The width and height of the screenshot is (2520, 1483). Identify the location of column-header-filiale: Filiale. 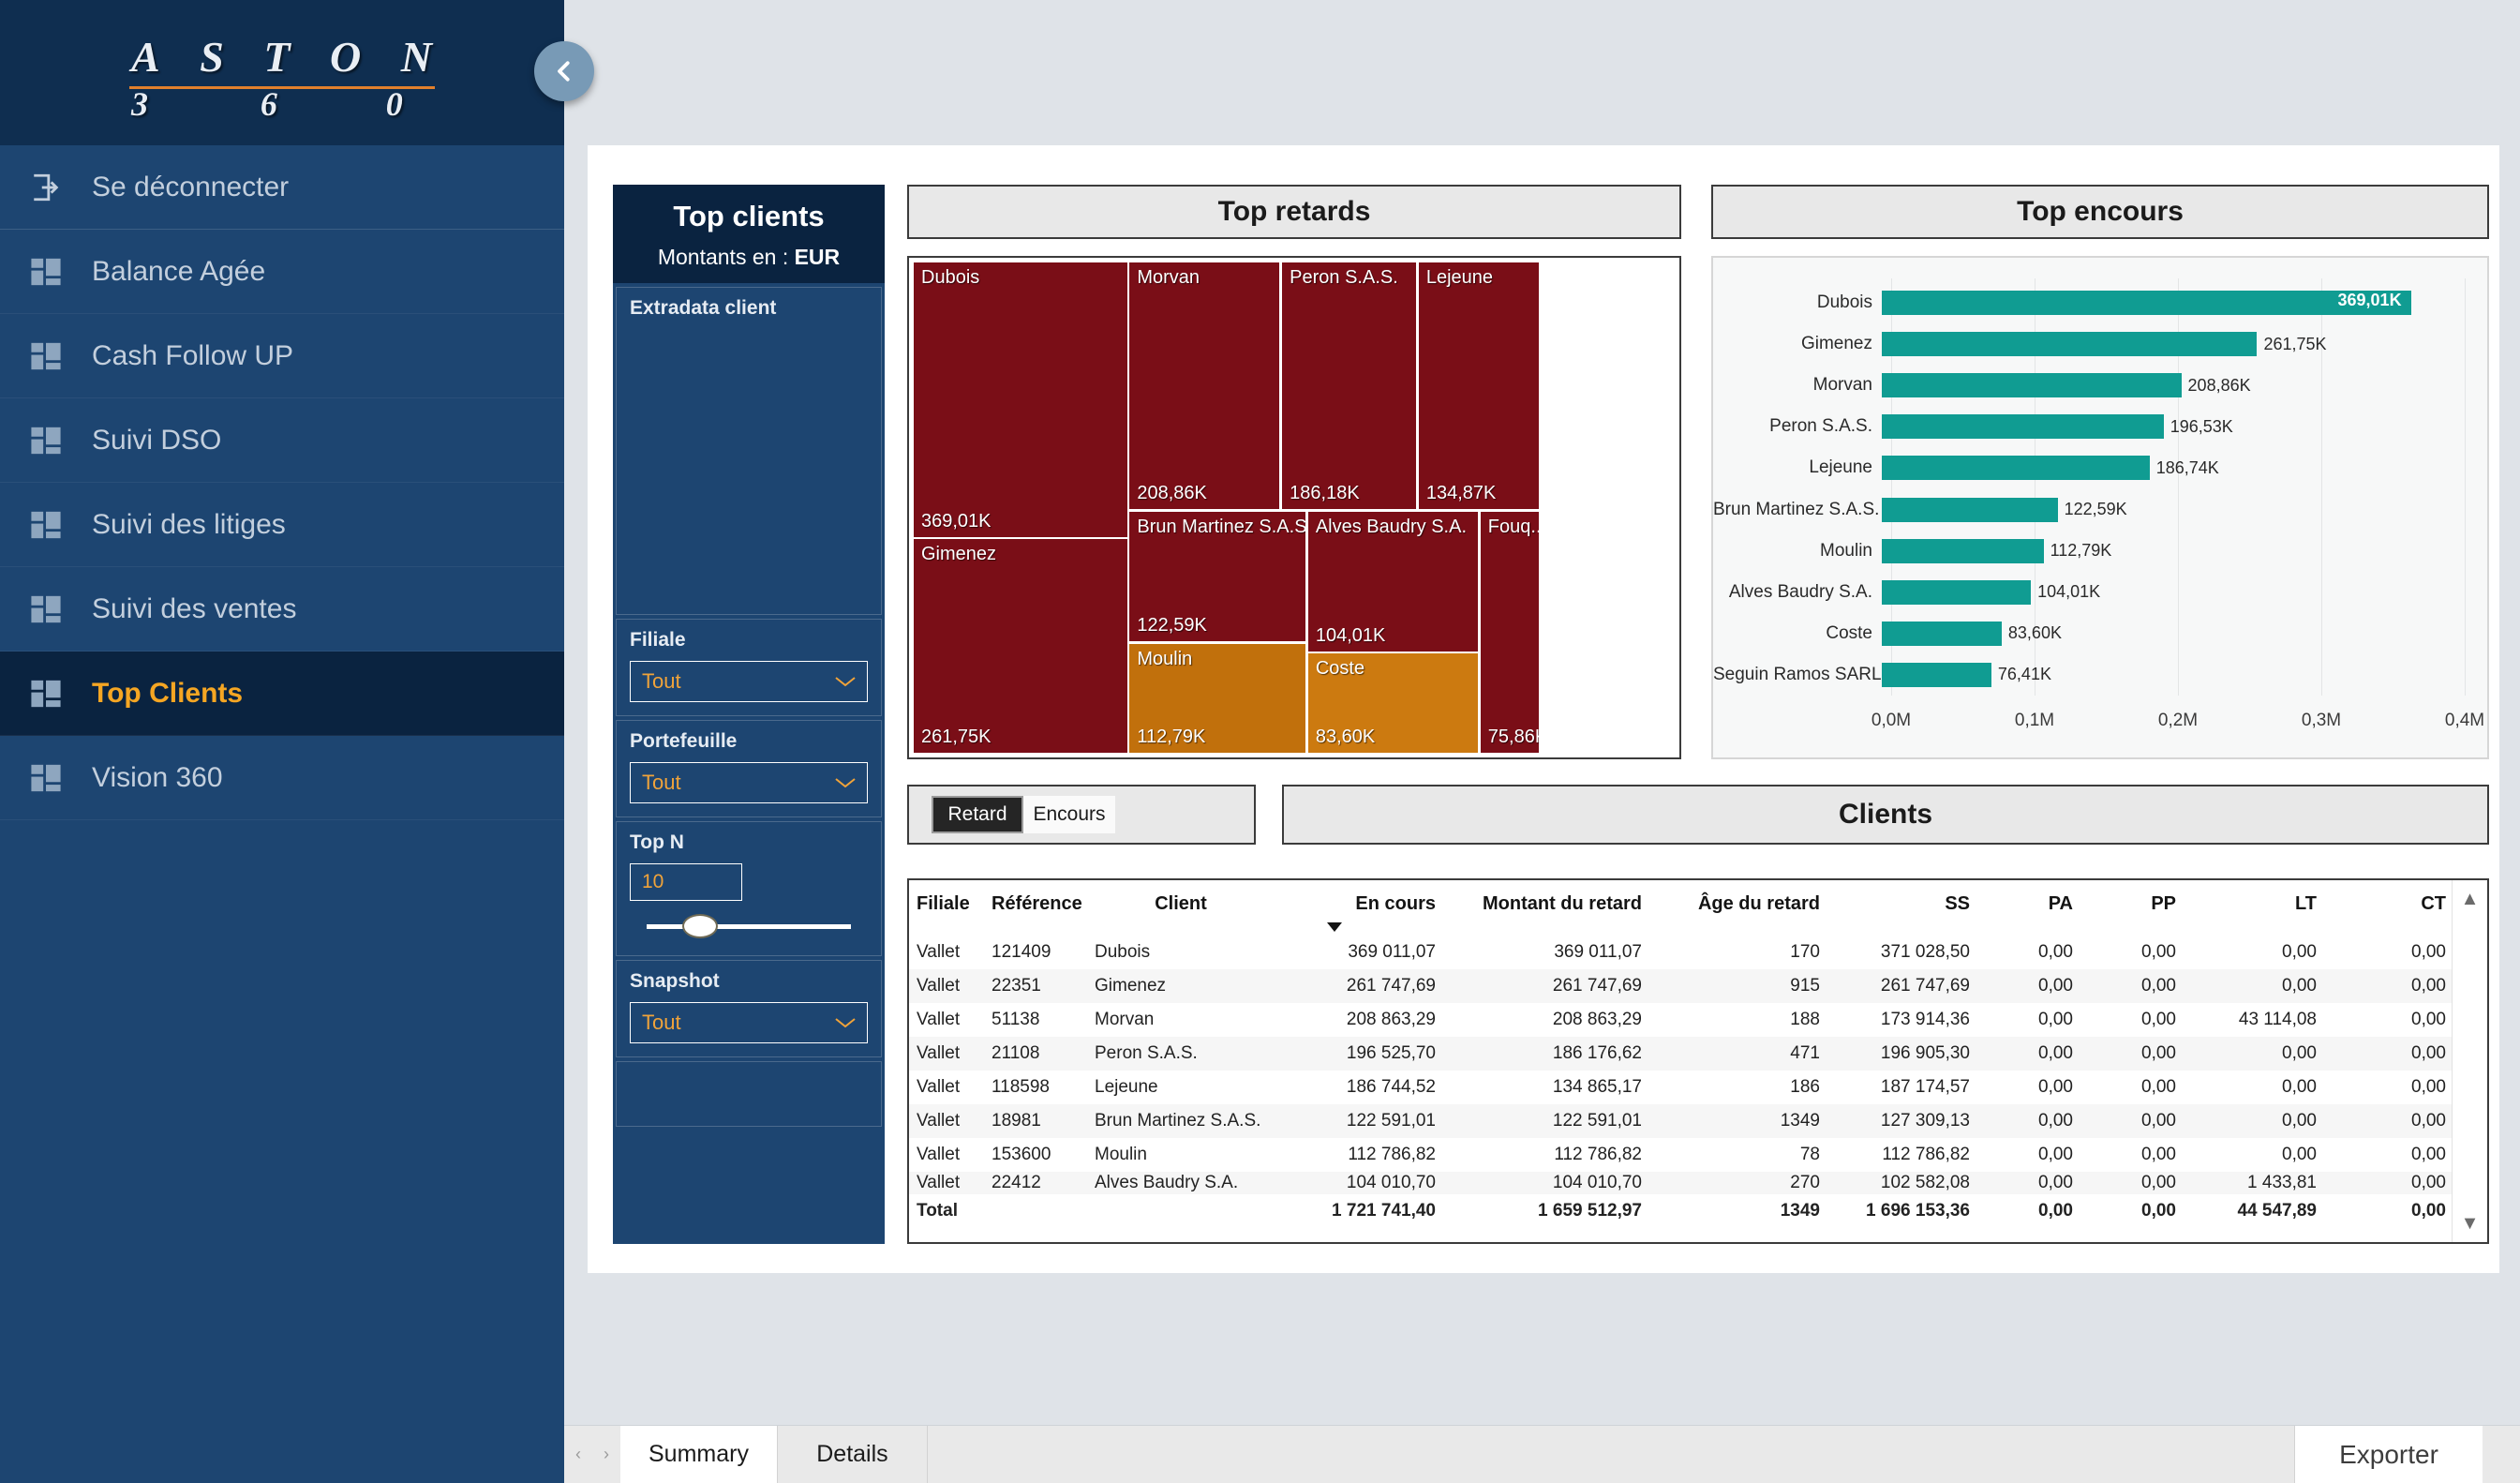
(946, 908).